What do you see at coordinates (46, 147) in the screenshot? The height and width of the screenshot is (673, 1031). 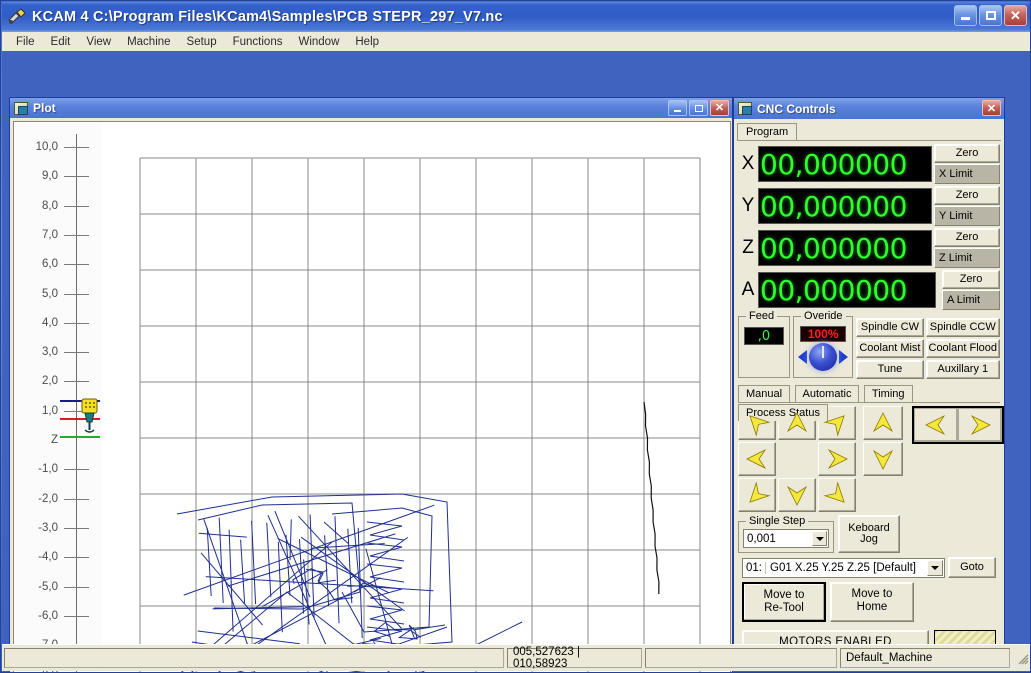 I see `z-axis-label: 10,0` at bounding box center [46, 147].